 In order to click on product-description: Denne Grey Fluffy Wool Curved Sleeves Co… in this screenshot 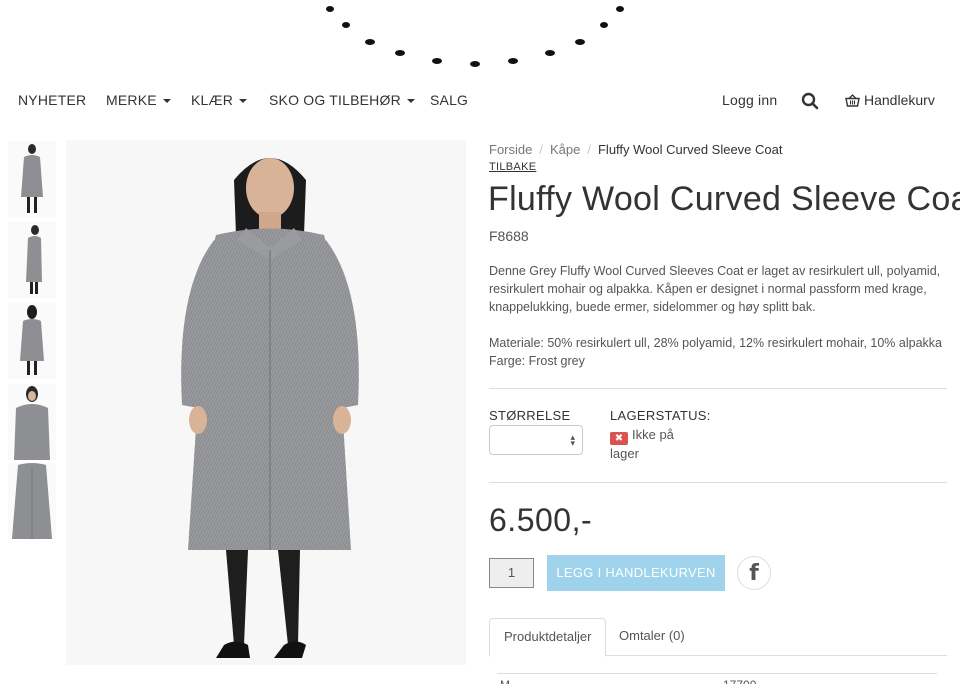, I will do `click(715, 289)`.